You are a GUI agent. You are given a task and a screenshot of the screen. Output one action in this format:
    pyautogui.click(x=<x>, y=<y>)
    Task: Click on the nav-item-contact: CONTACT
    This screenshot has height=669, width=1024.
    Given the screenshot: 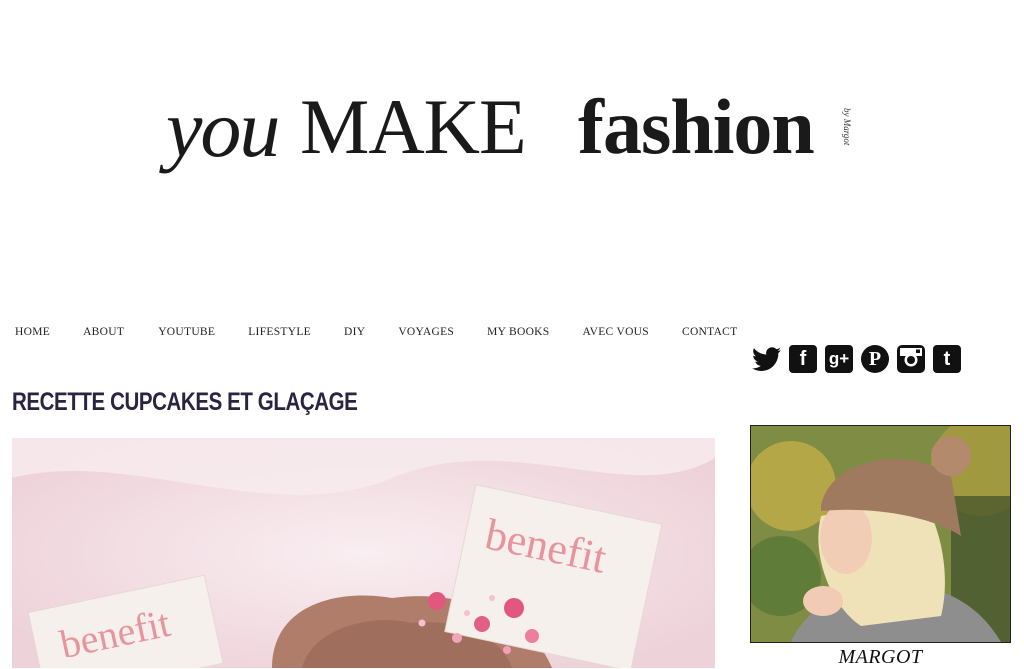 What is the action you would take?
    pyautogui.click(x=709, y=336)
    